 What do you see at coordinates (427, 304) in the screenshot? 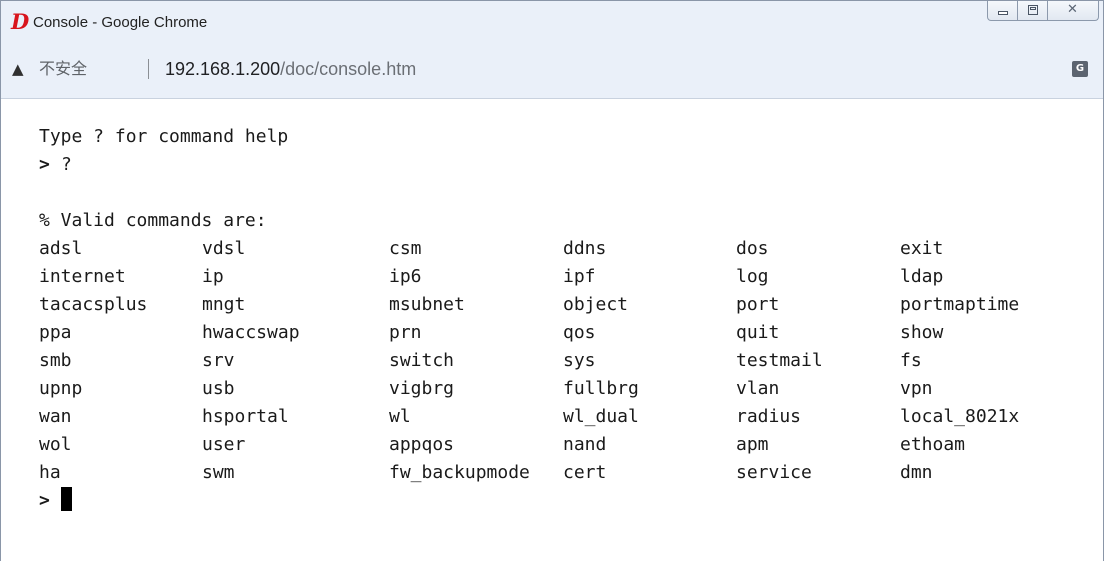
I see `command-item: msubnet` at bounding box center [427, 304].